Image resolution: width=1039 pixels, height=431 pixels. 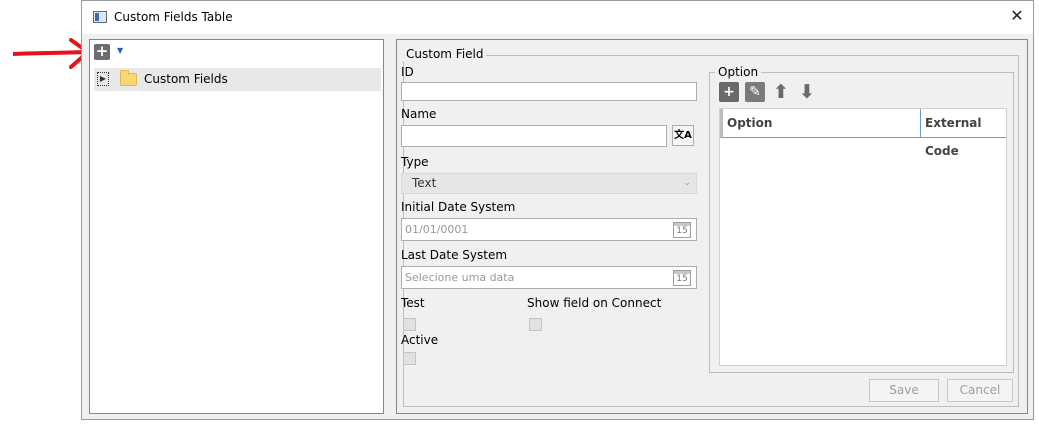 I want to click on option-group-title: Option, so click(x=738, y=72).